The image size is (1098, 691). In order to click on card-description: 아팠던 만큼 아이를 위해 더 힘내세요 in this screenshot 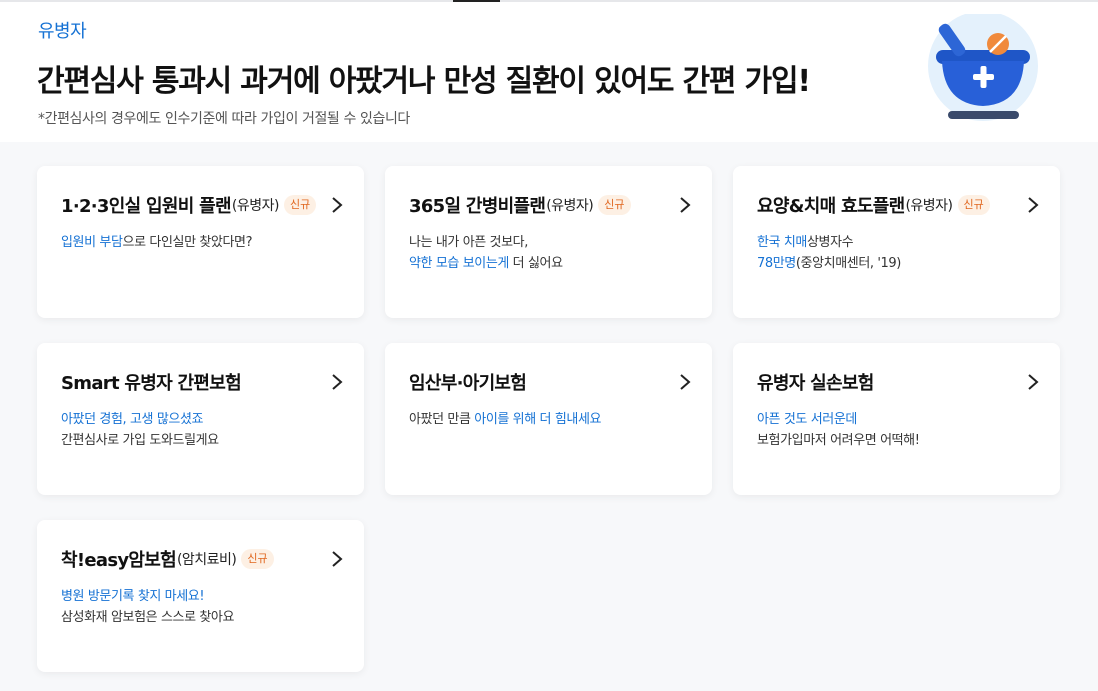, I will do `click(550, 419)`.